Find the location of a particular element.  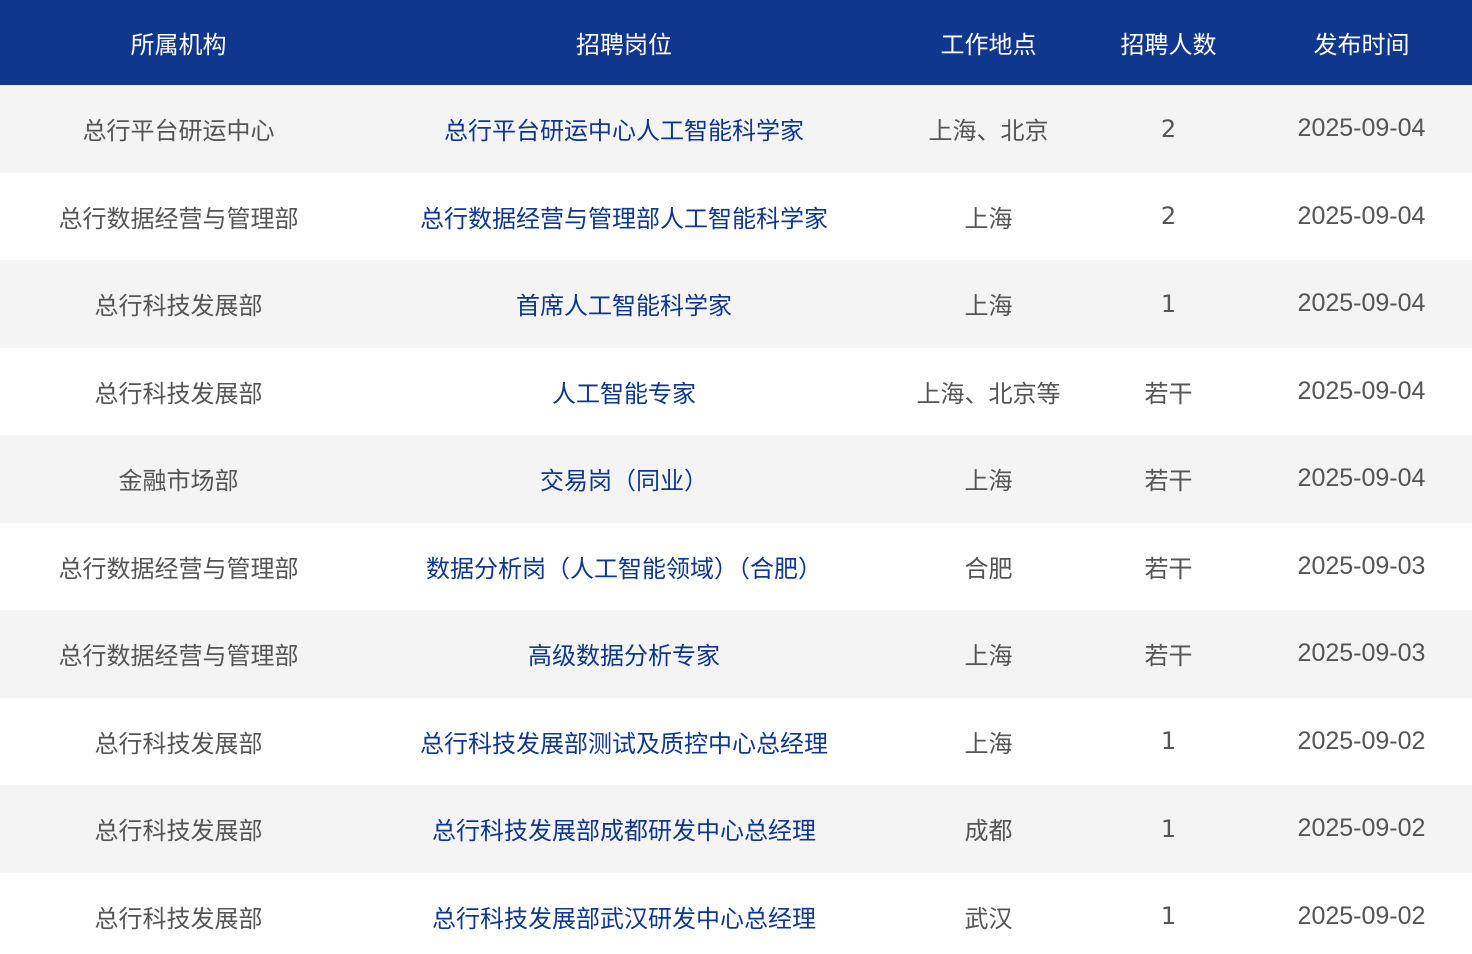

cell-position: 总行科技发展部武汉研发中心总经理 is located at coordinates (624, 913).